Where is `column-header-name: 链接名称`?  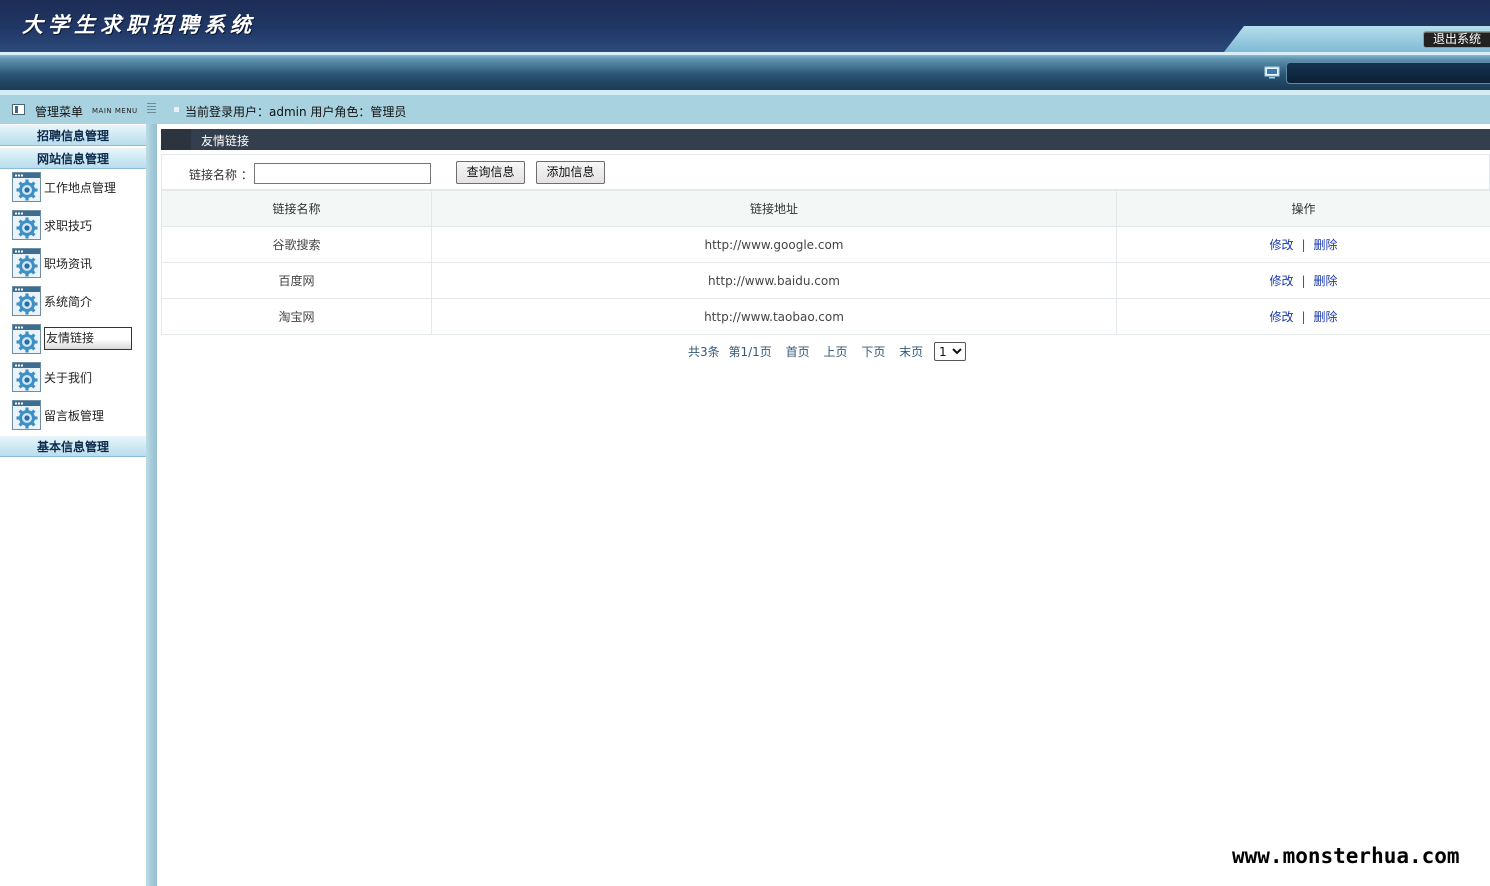
column-header-name: 链接名称 is located at coordinates (296, 208).